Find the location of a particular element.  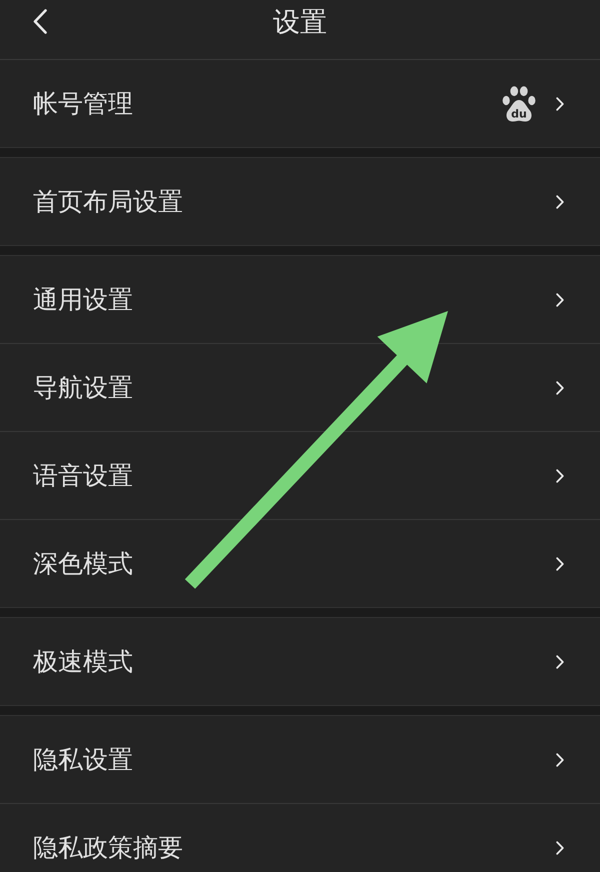

page-title: 设置 is located at coordinates (300, 23).